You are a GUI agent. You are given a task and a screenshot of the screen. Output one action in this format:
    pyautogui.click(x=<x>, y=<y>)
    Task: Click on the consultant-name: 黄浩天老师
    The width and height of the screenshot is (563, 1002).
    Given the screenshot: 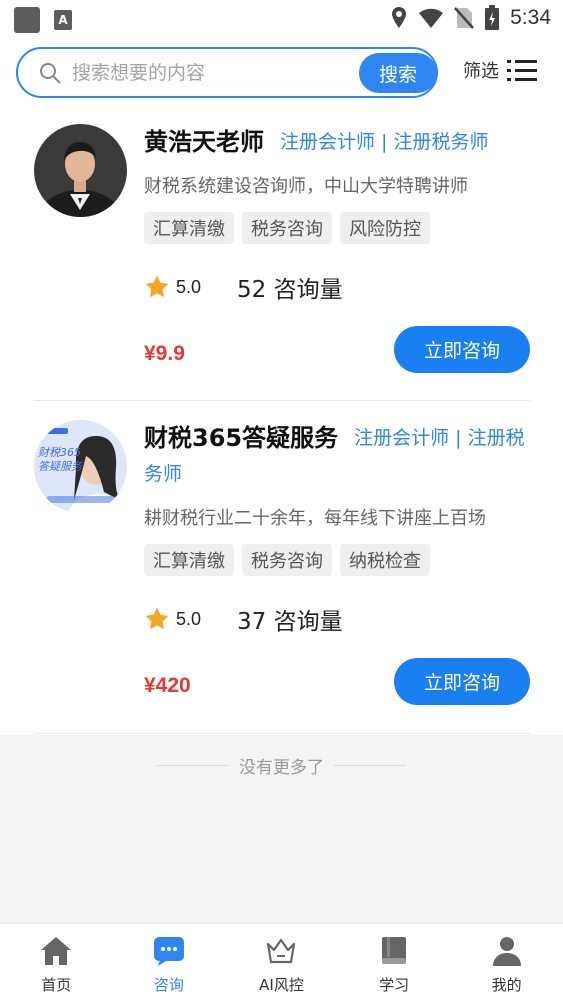 What is the action you would take?
    pyautogui.click(x=204, y=142)
    